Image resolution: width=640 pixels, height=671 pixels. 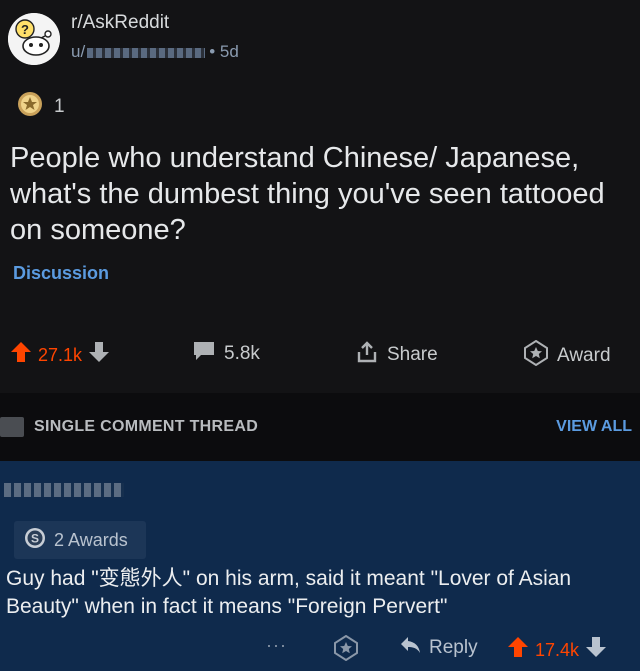 I want to click on comment-awards: S 2 Awards, so click(x=80, y=540).